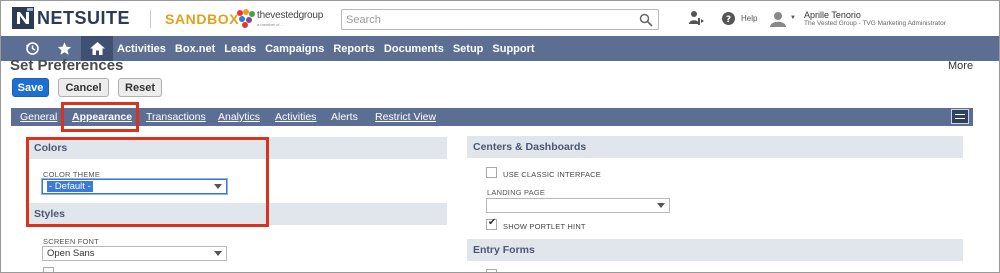 Image resolution: width=1000 pixels, height=273 pixels. I want to click on save-button: Save, so click(30, 87).